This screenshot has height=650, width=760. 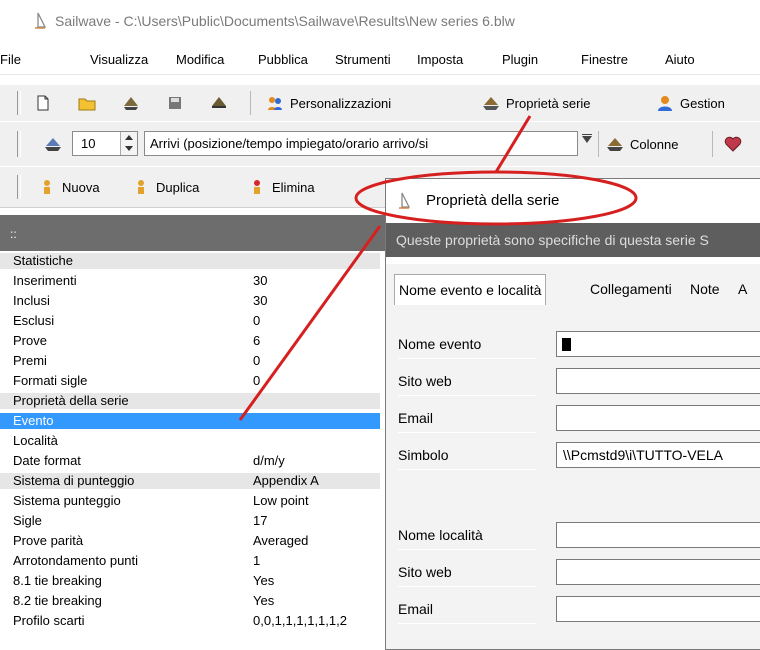 What do you see at coordinates (49, 620) in the screenshot?
I see `grid-row-key: Profilo scarti` at bounding box center [49, 620].